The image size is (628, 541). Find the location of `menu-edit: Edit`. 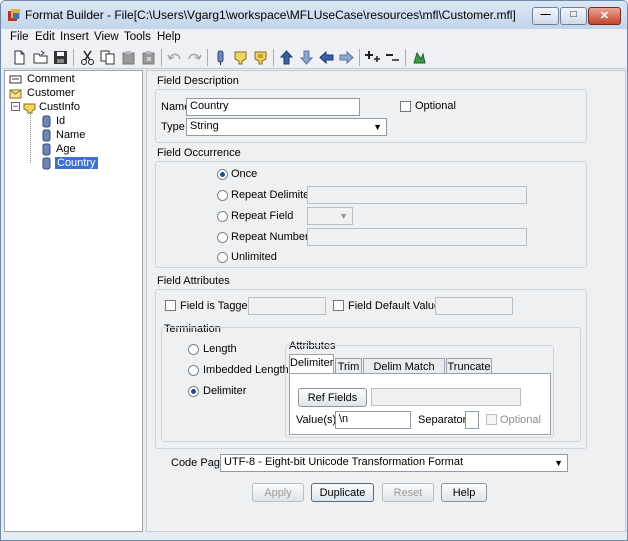

menu-edit: Edit is located at coordinates (45, 37).